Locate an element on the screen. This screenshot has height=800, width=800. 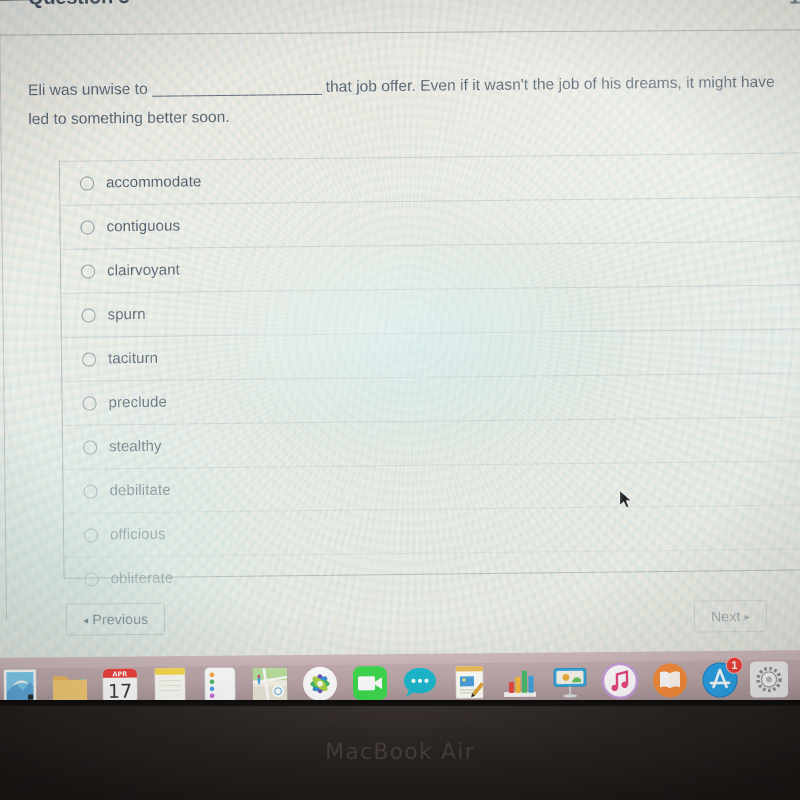
option-label: spurn is located at coordinates (126, 314).